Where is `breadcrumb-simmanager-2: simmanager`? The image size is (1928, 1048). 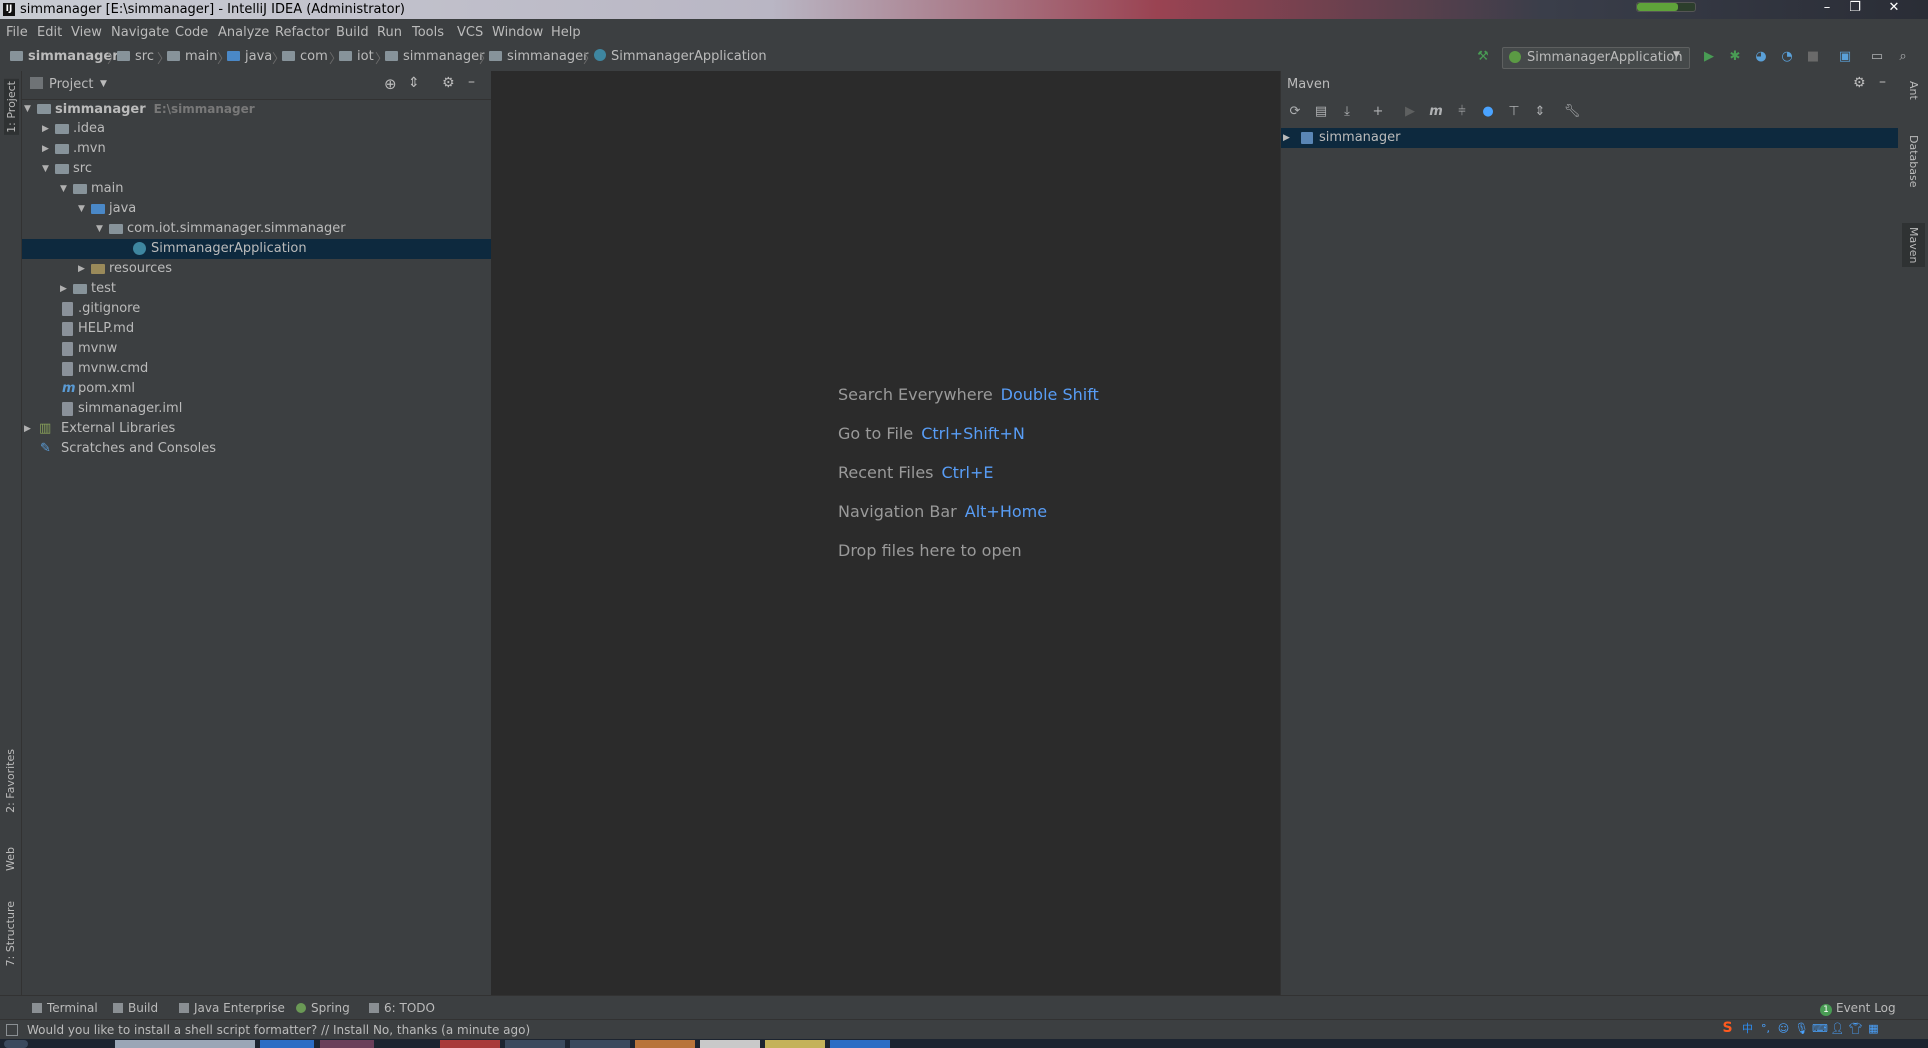 breadcrumb-simmanager-2: simmanager is located at coordinates (538, 56).